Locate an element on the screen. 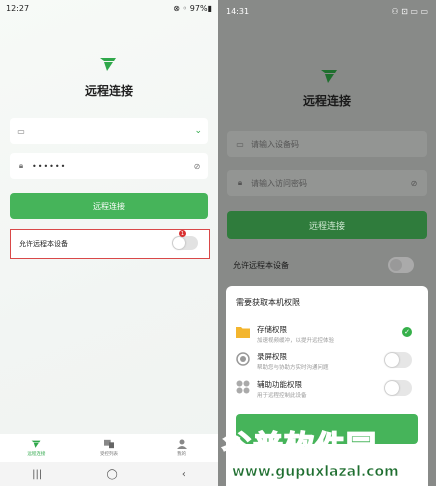 This screenshot has width=436, height=486. screen-record-toggle is located at coordinates (398, 360).